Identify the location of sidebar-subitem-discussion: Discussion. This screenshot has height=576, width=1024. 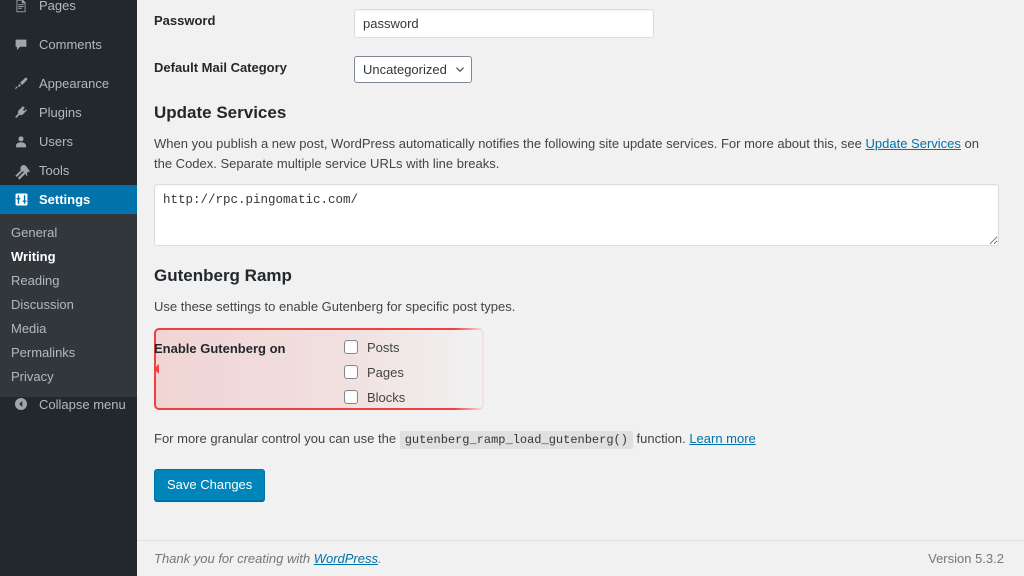
(68, 305).